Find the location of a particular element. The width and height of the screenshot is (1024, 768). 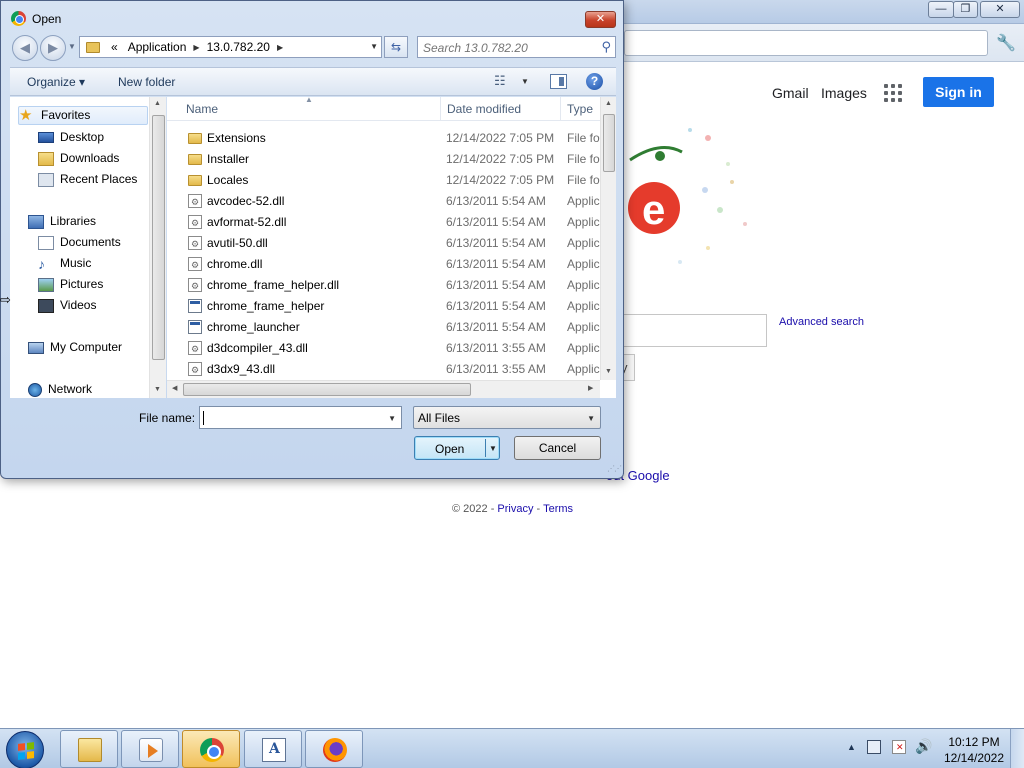

file-list-horizontal-scrollbar: ◀ ▶ is located at coordinates (383, 389).